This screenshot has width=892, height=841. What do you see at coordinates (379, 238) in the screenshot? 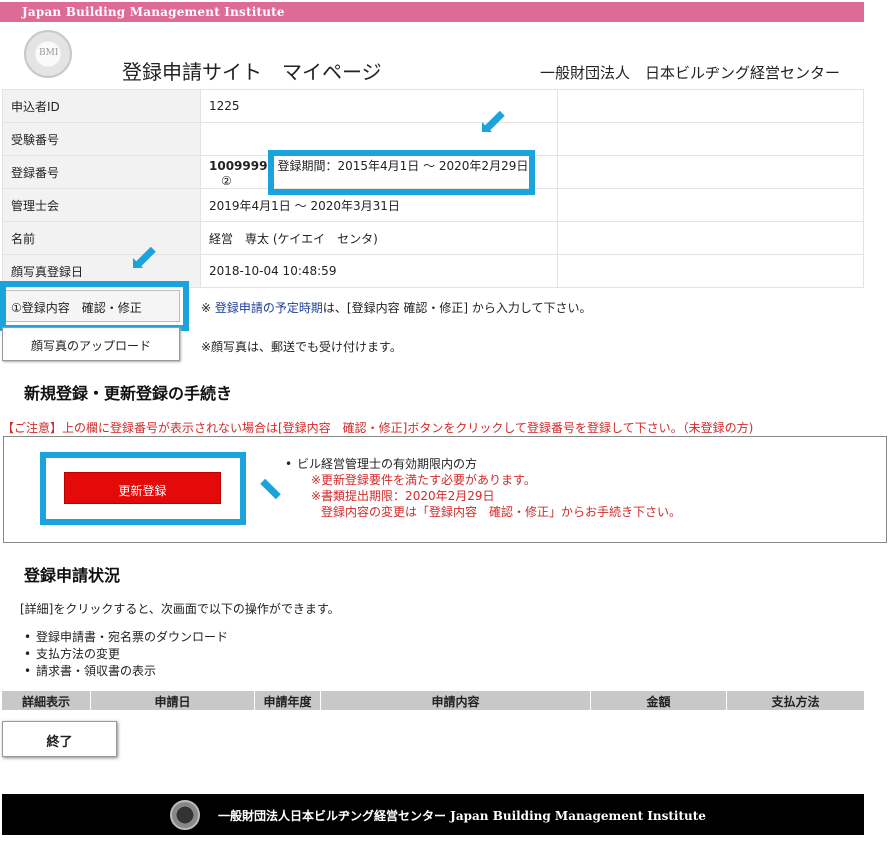
I see `name-value: 経営 専太 (ケイエイ センタ)` at bounding box center [379, 238].